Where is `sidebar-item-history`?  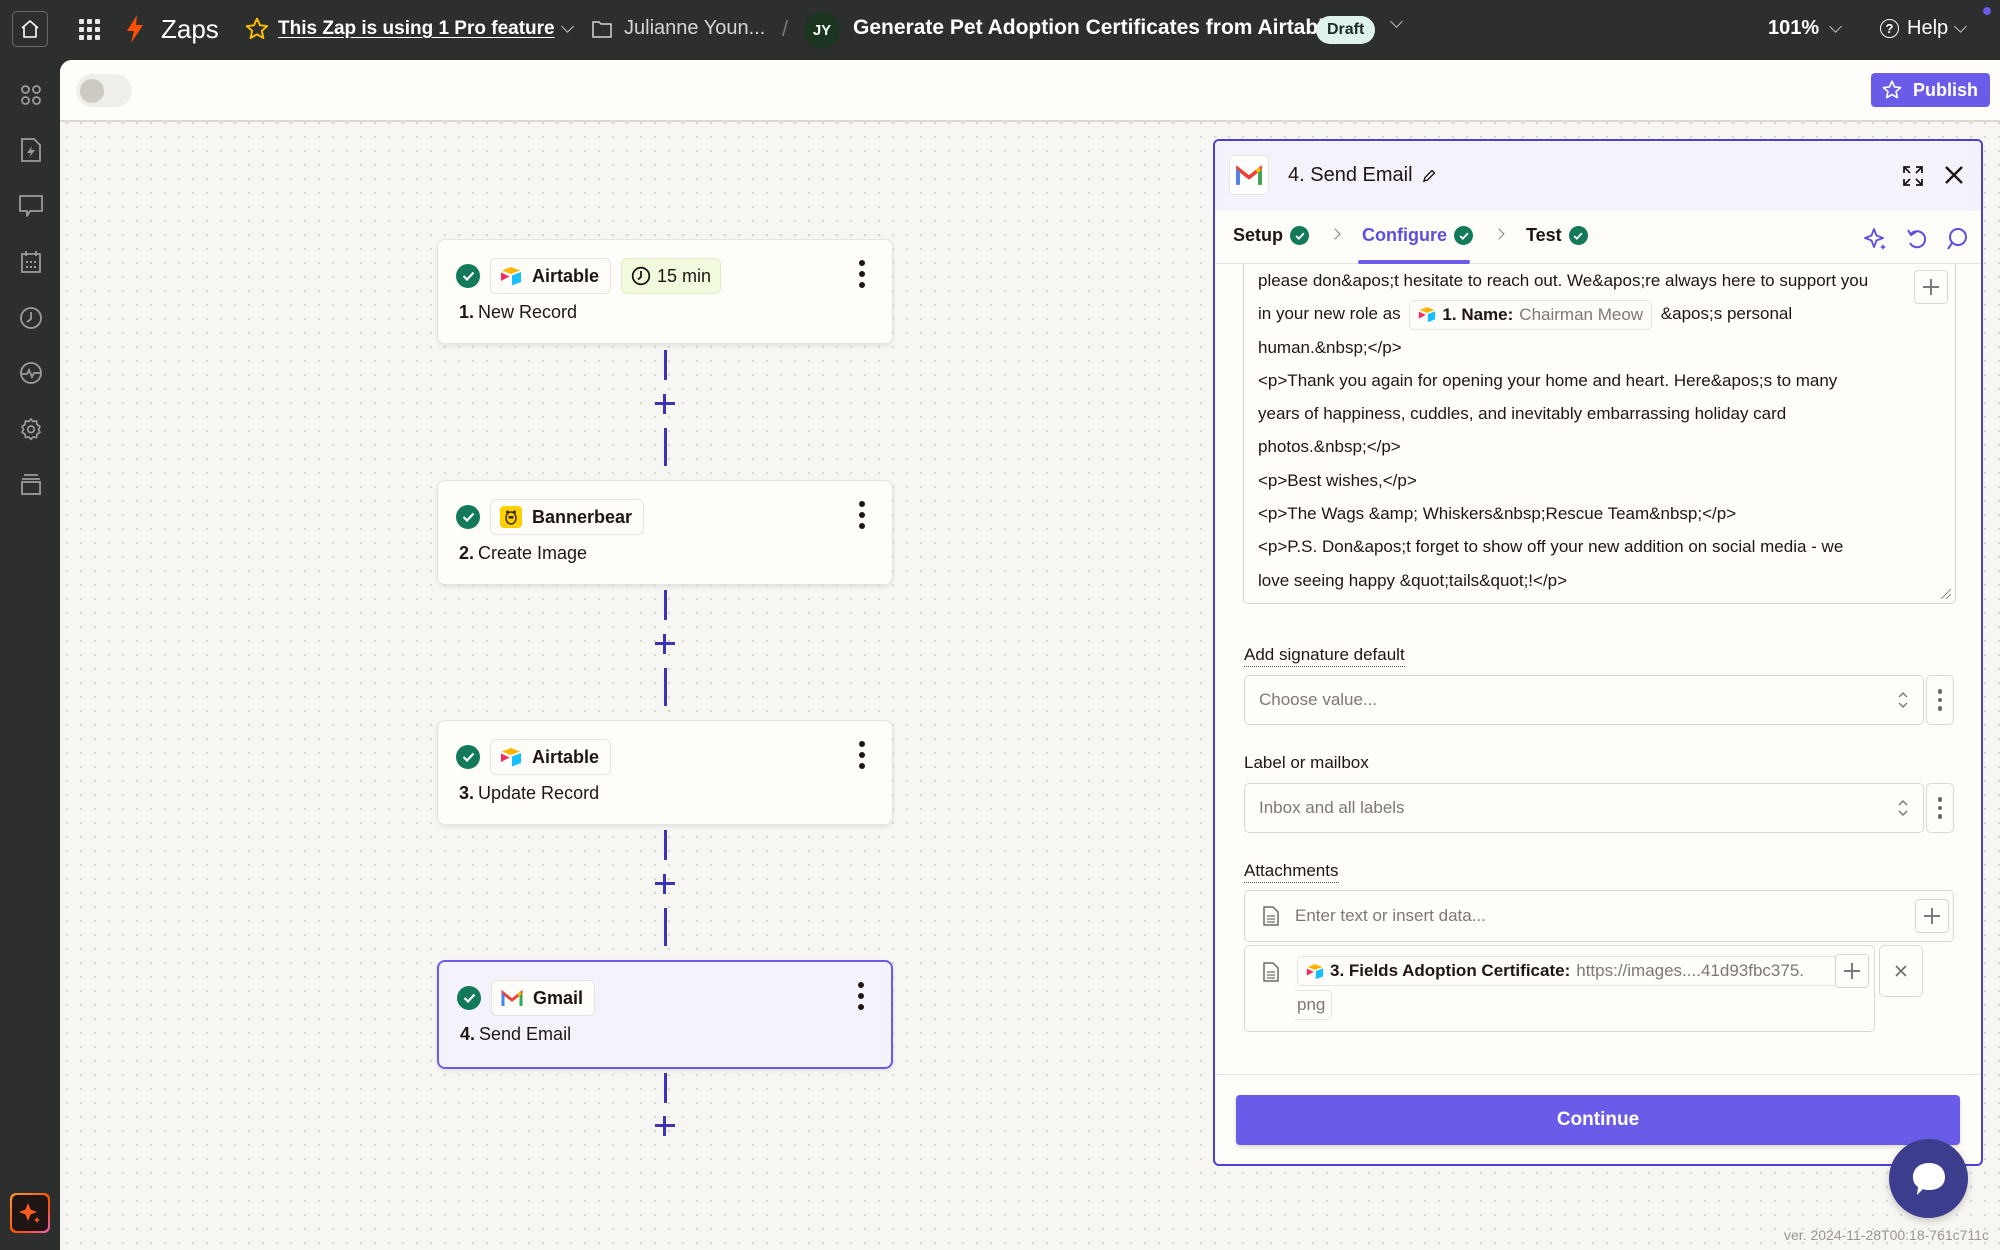
sidebar-item-history is located at coordinates (31, 318).